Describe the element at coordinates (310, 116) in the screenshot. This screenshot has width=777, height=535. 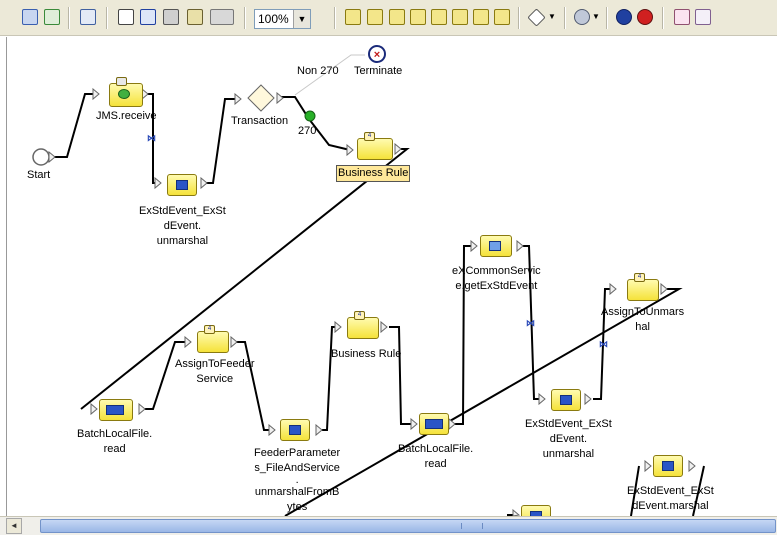
I see `condition-dot-icon` at that location.